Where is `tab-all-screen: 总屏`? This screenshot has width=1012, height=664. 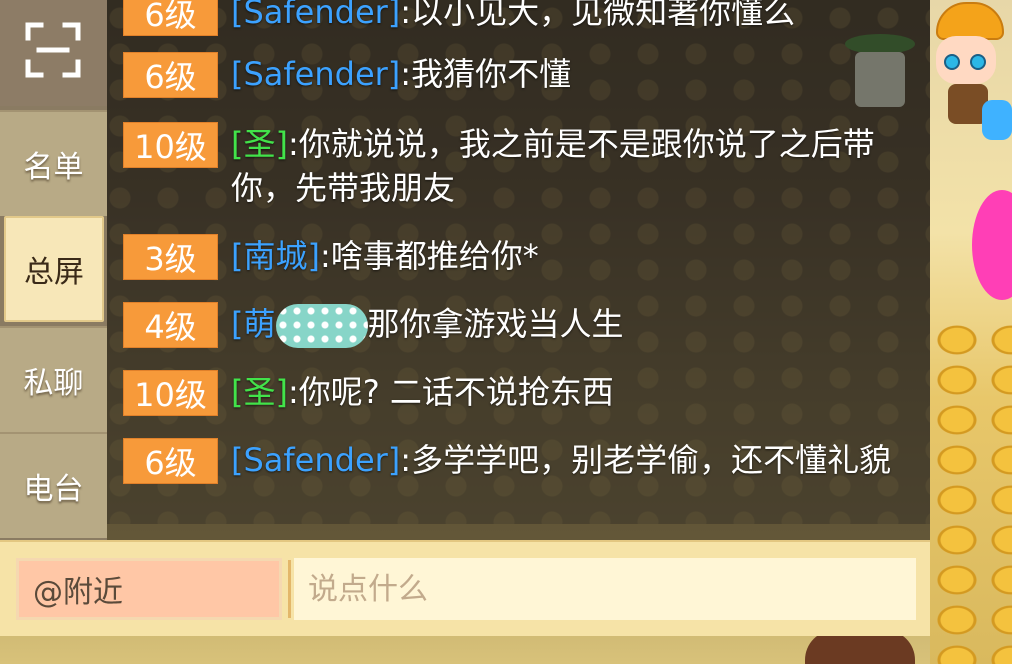 tab-all-screen: 总屏 is located at coordinates (54, 269).